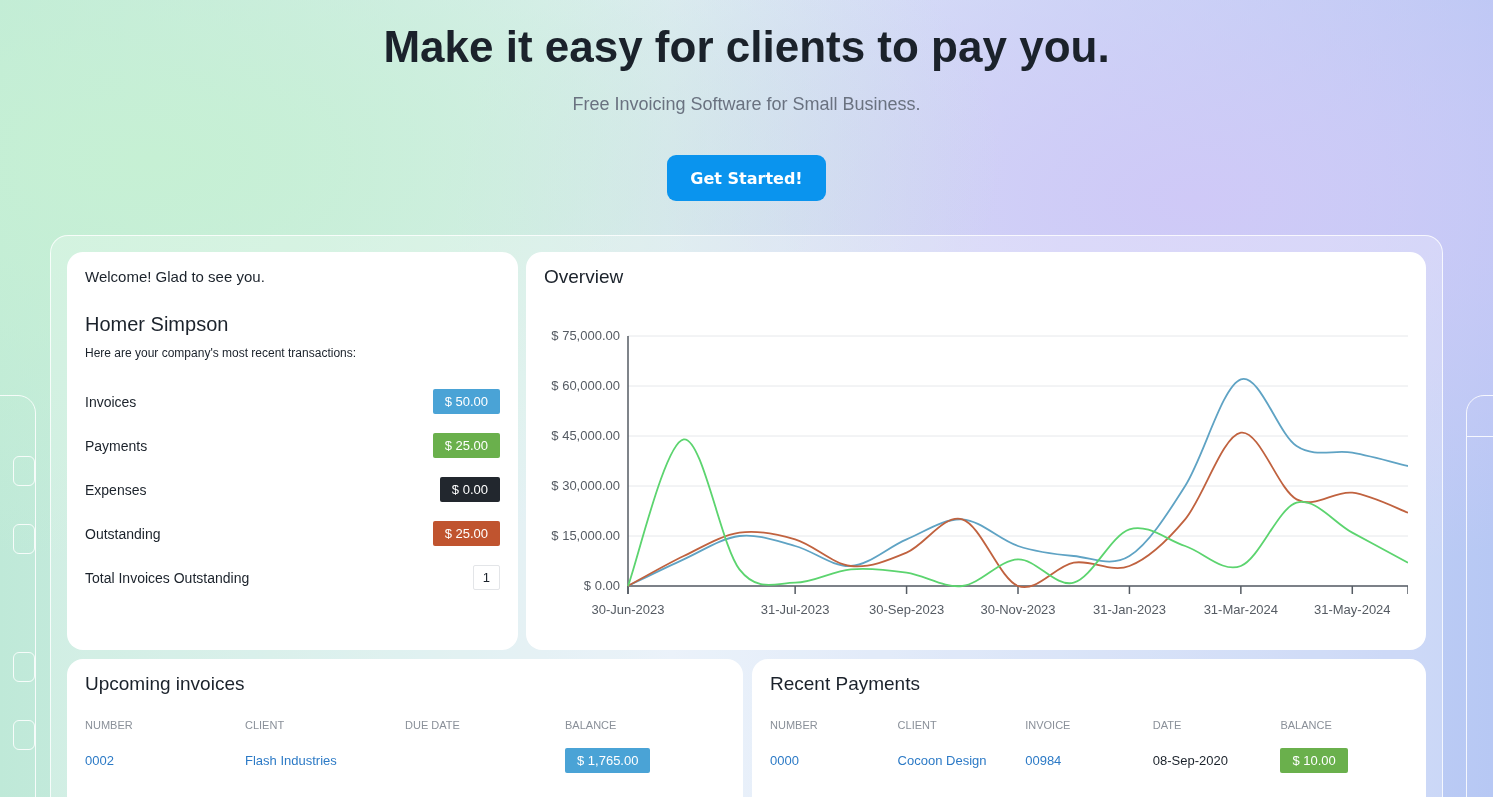 The image size is (1493, 797). What do you see at coordinates (1043, 760) in the screenshot?
I see `invoice-link: 00984` at bounding box center [1043, 760].